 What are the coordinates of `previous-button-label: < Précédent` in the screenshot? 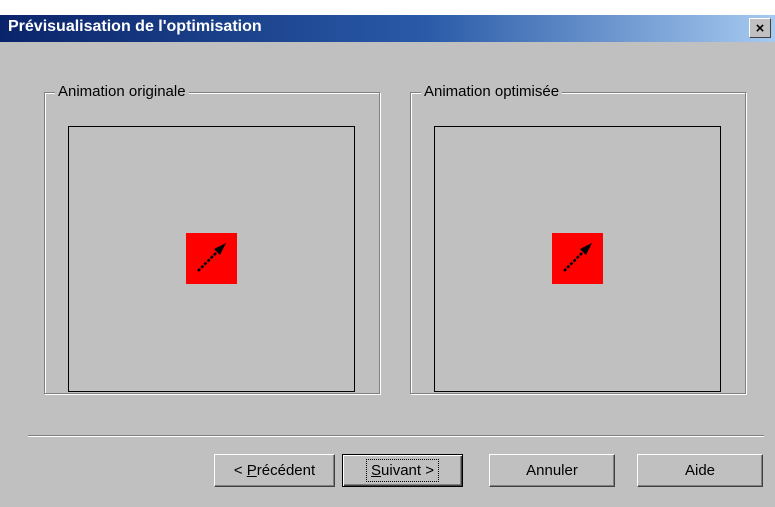 It's located at (274, 470).